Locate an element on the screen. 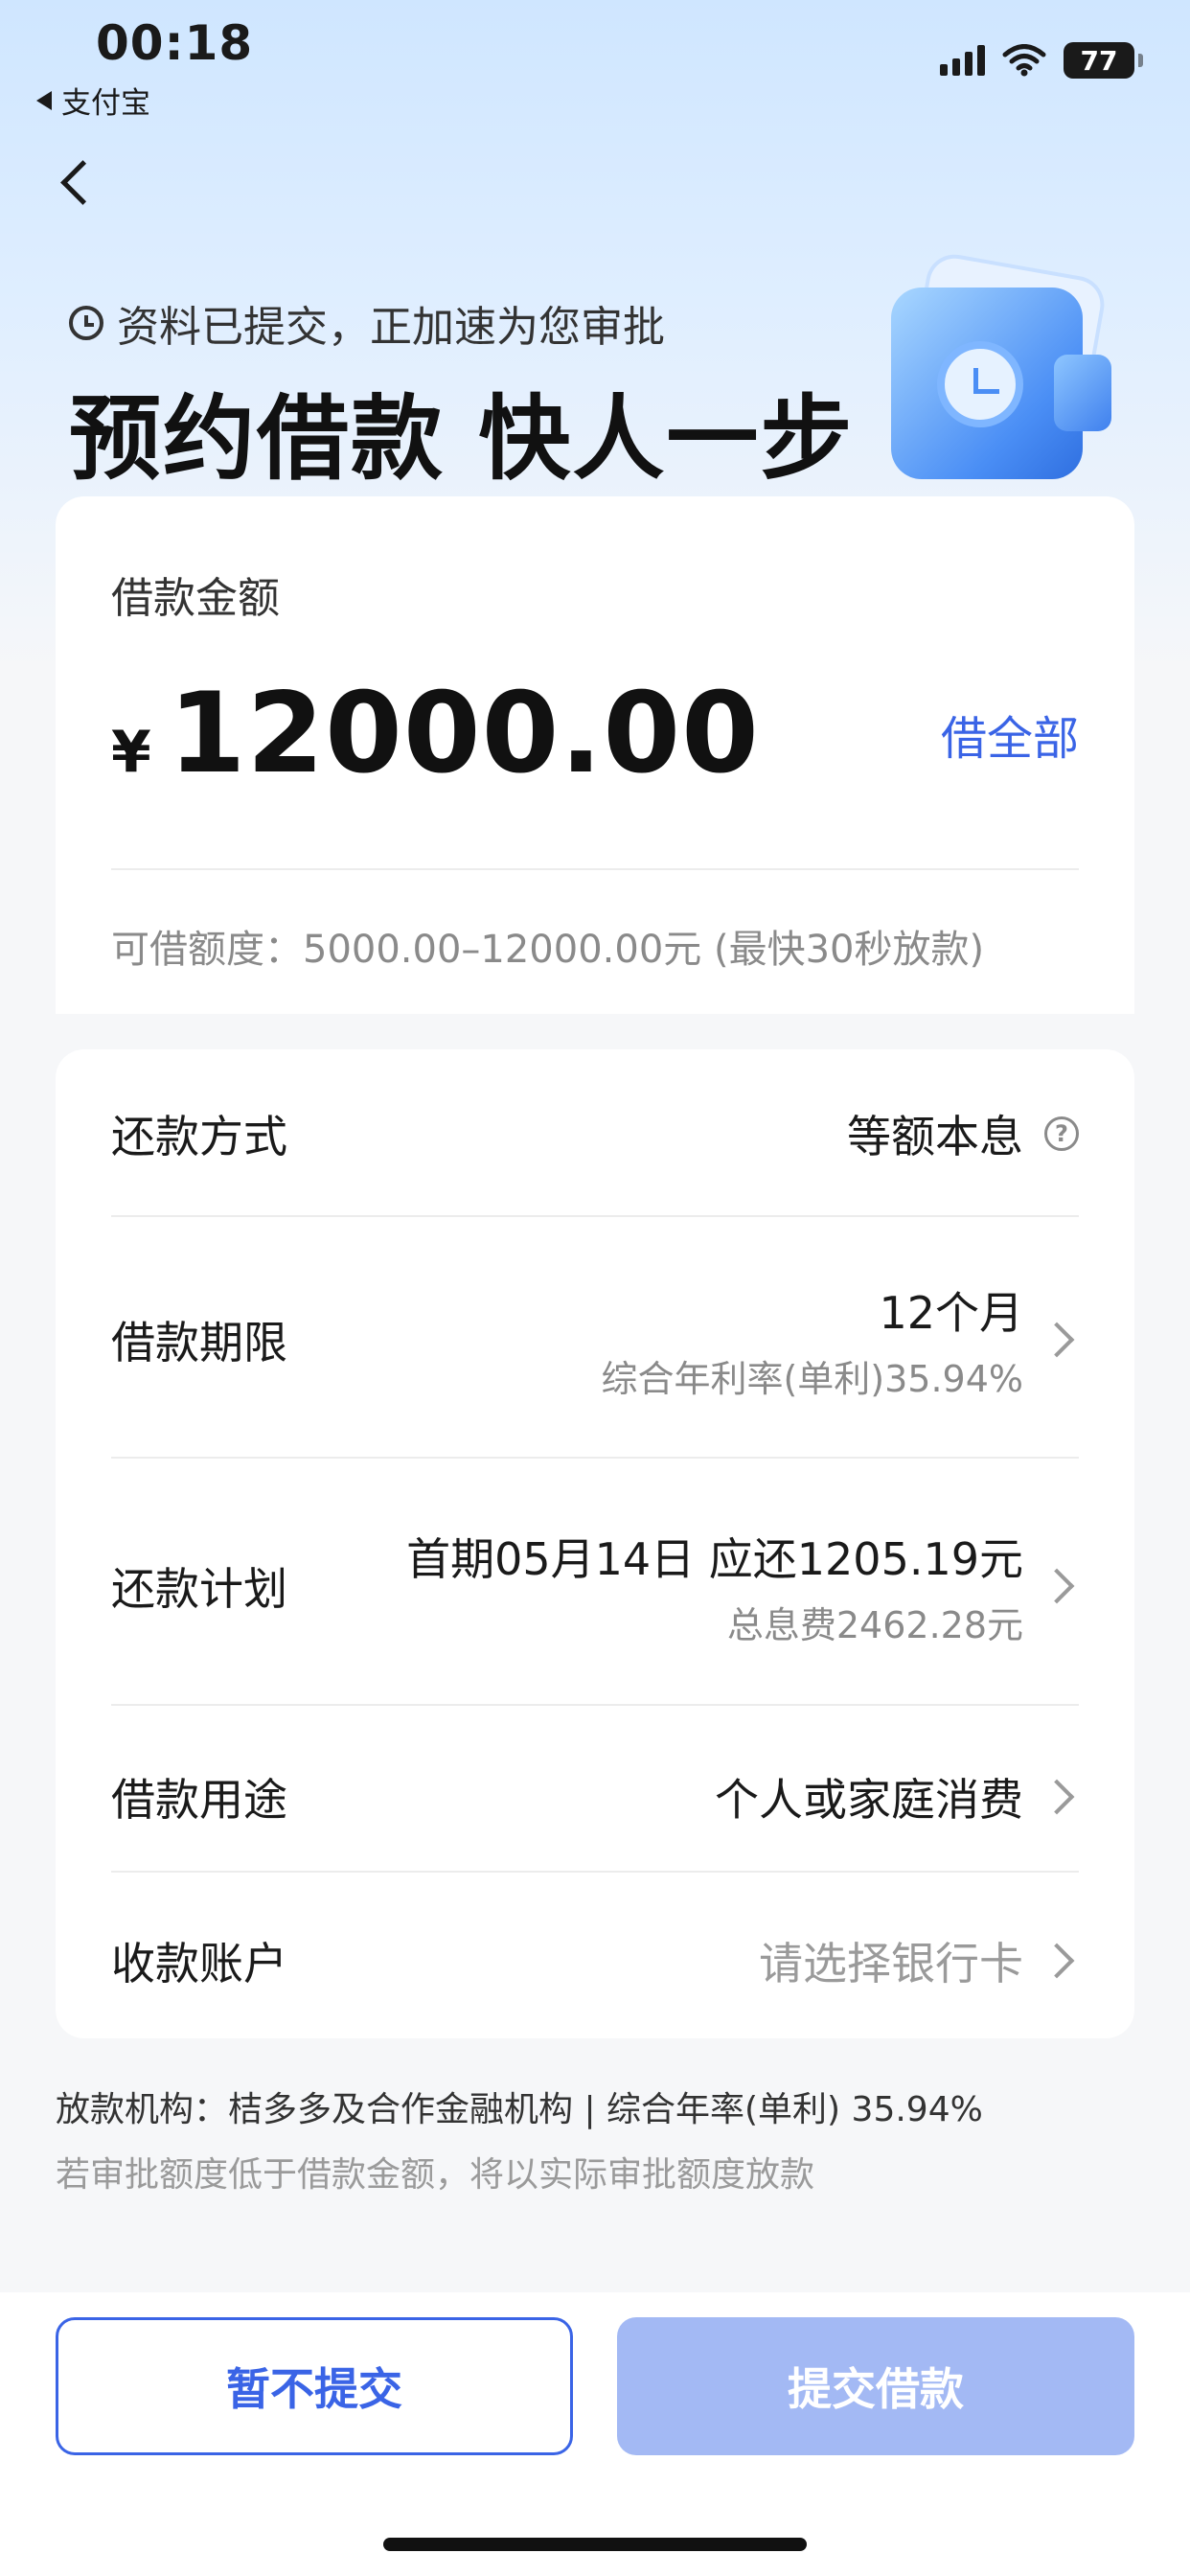  loan-amount-label: 借款金额 is located at coordinates (195, 598).